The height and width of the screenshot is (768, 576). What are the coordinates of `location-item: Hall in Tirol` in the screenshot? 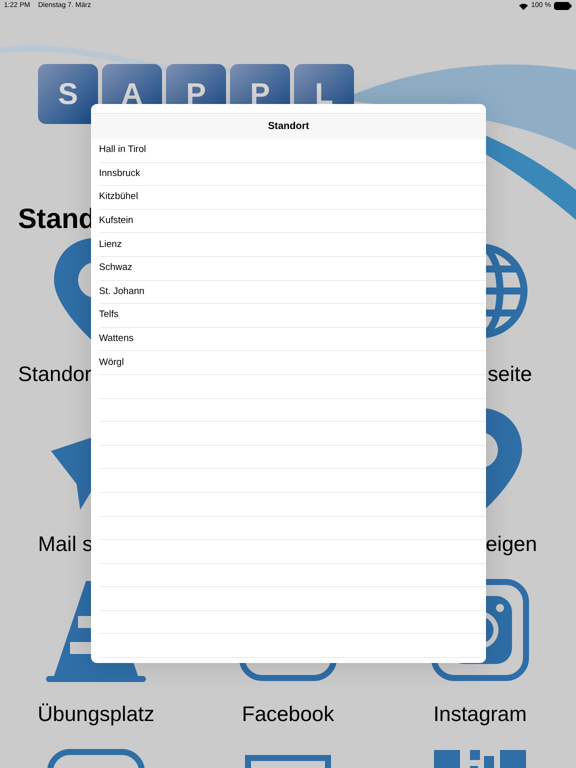 It's located at (292, 151).